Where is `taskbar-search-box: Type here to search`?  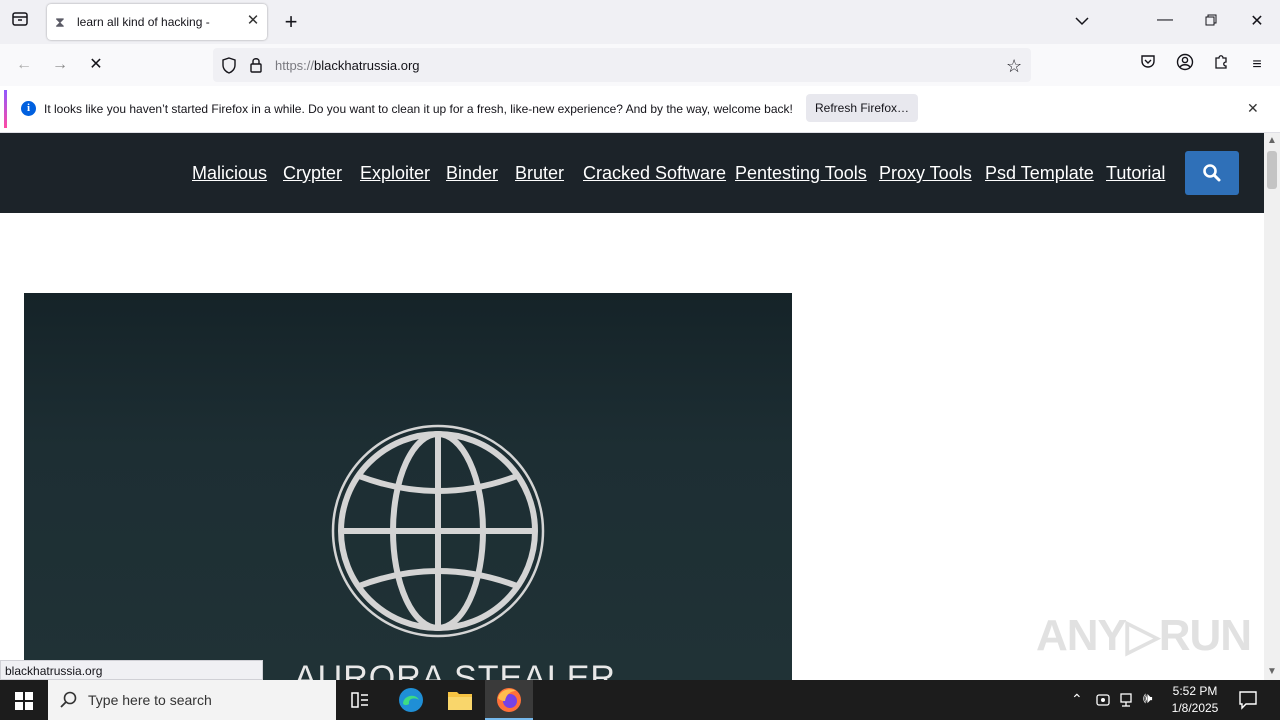
taskbar-search-box: Type here to search is located at coordinates (192, 700).